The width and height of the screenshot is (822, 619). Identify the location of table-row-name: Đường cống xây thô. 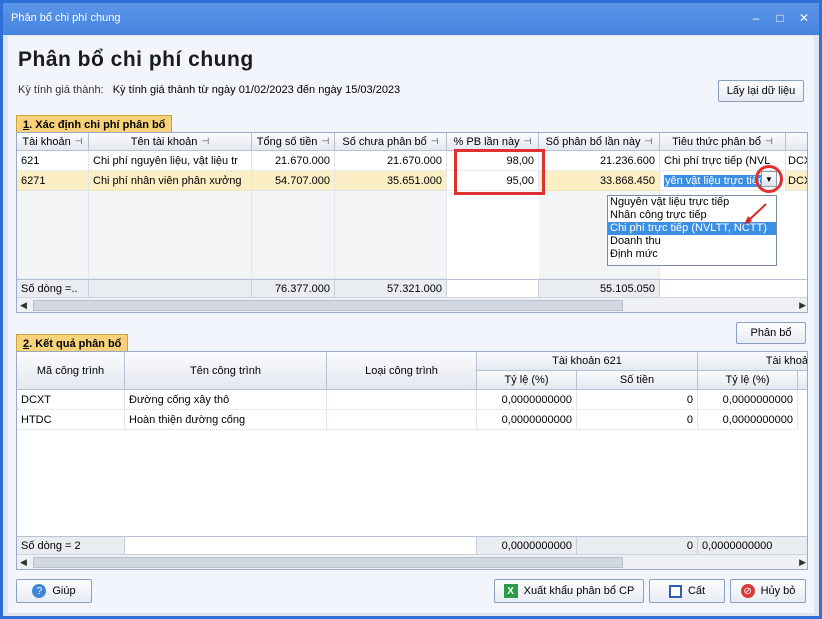
(226, 400).